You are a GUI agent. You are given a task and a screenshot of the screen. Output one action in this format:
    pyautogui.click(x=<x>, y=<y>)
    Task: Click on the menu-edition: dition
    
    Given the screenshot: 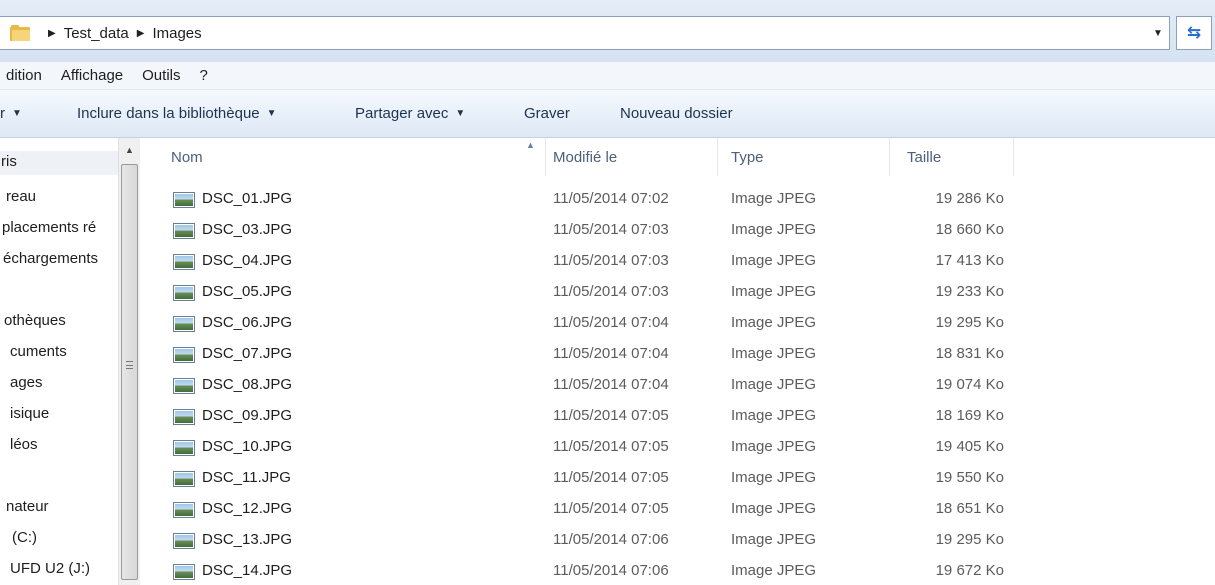 What is the action you would take?
    pyautogui.click(x=24, y=75)
    